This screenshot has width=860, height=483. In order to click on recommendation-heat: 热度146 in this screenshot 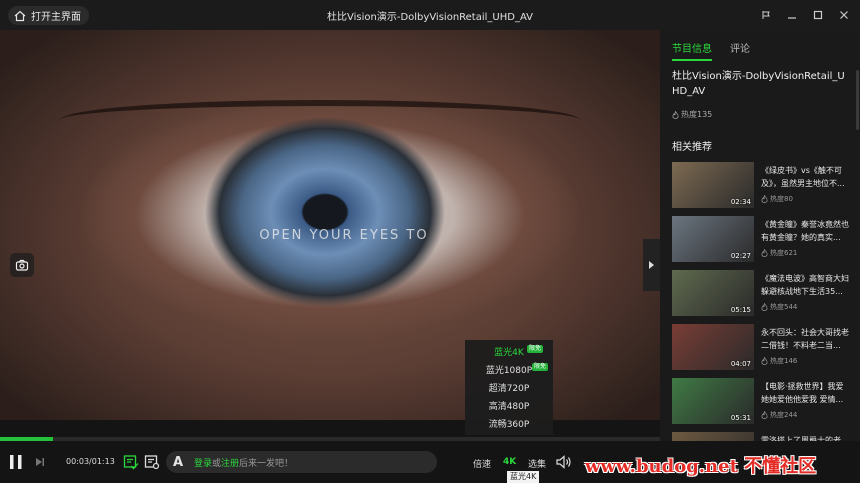, I will do `click(779, 361)`.